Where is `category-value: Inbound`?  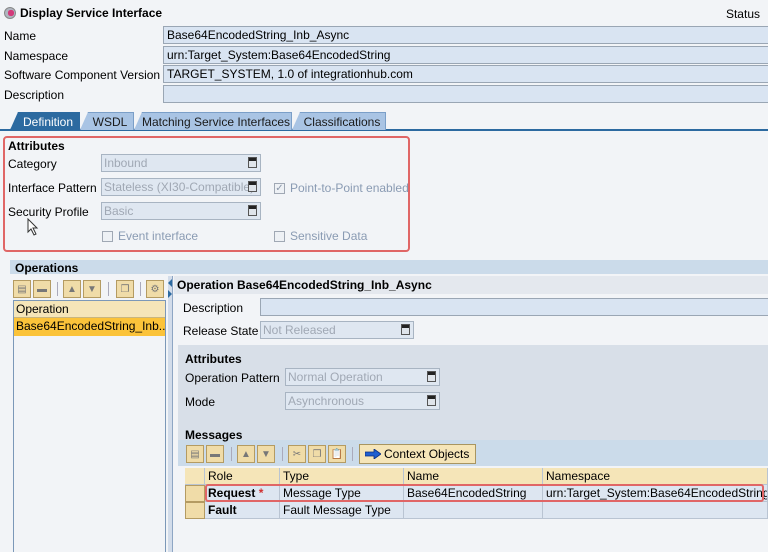
category-value: Inbound is located at coordinates (126, 163).